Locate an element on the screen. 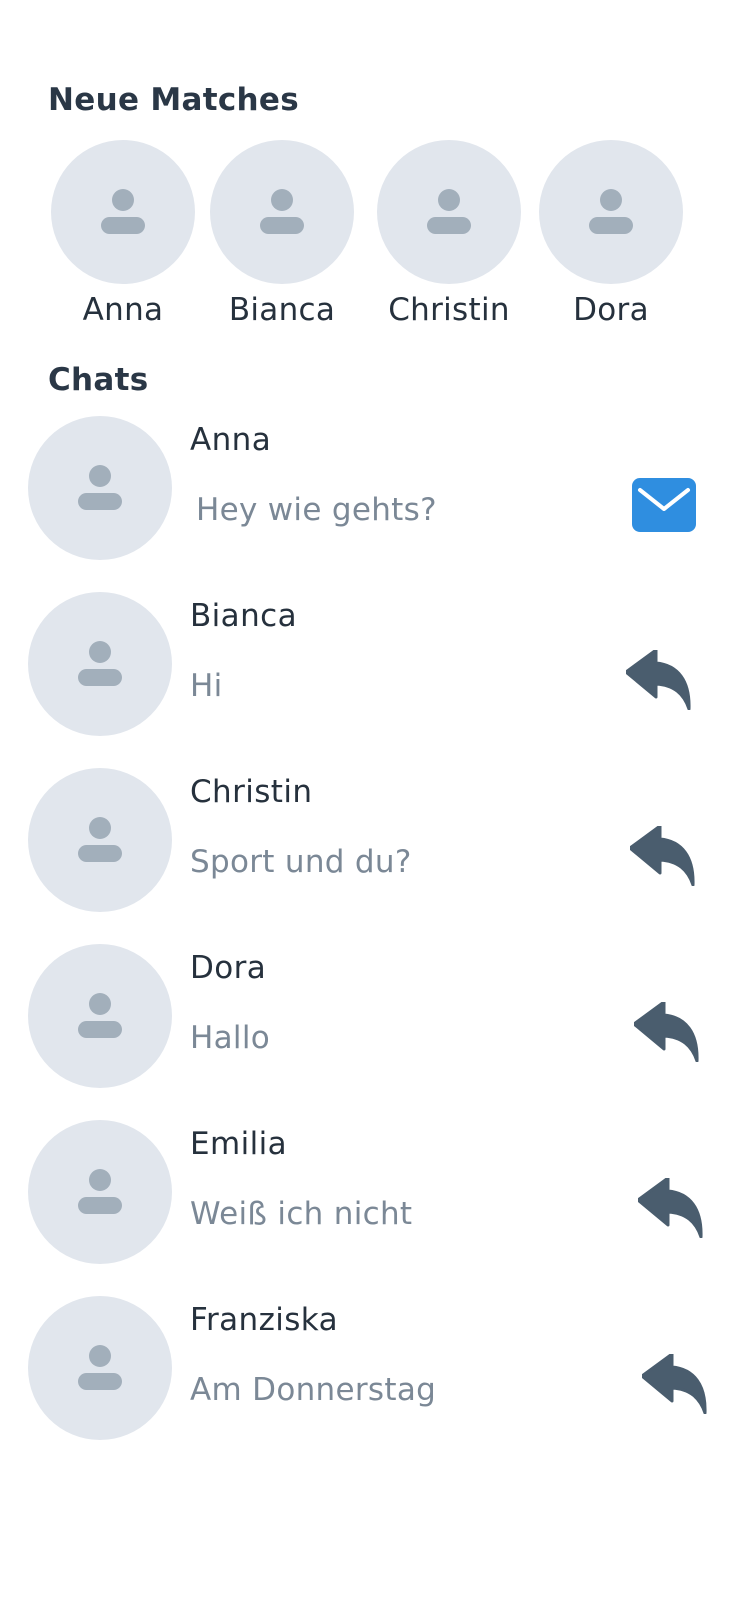 This screenshot has width=752, height=1624. chats-title: Chats is located at coordinates (98, 380).